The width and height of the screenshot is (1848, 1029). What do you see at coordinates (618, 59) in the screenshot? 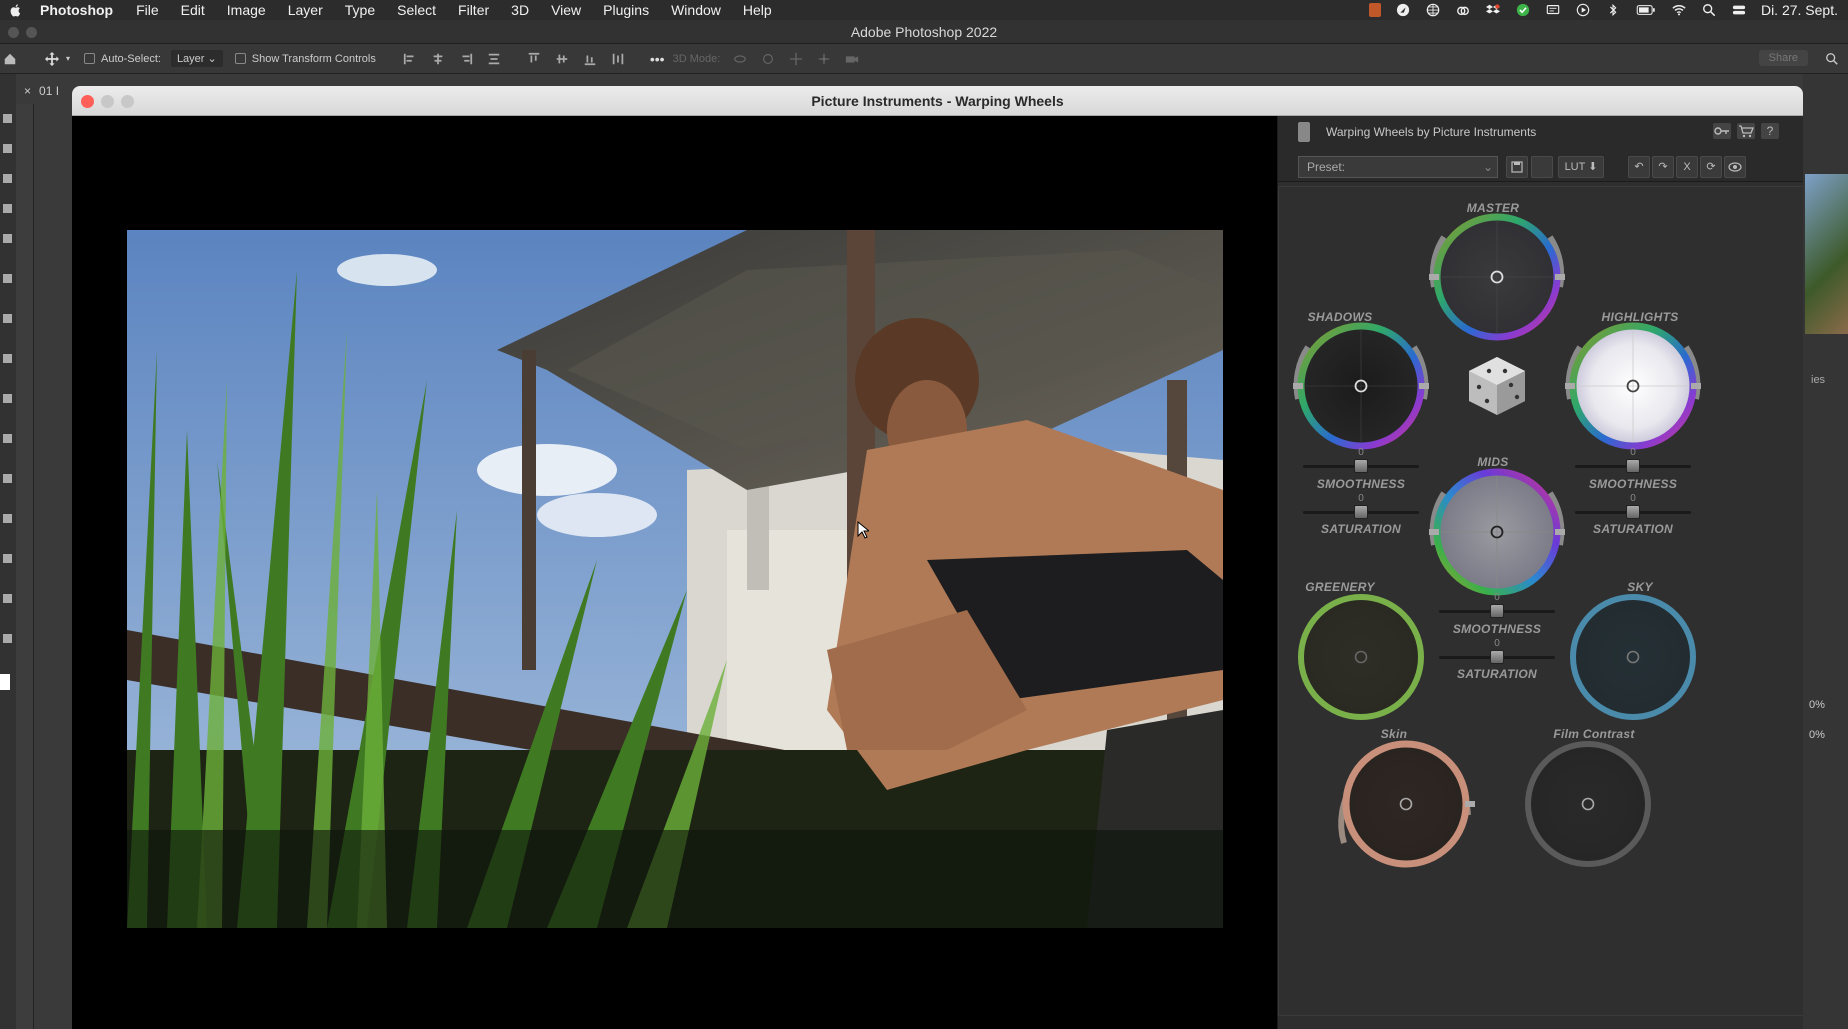
I see `distribute-vertical-icon` at bounding box center [618, 59].